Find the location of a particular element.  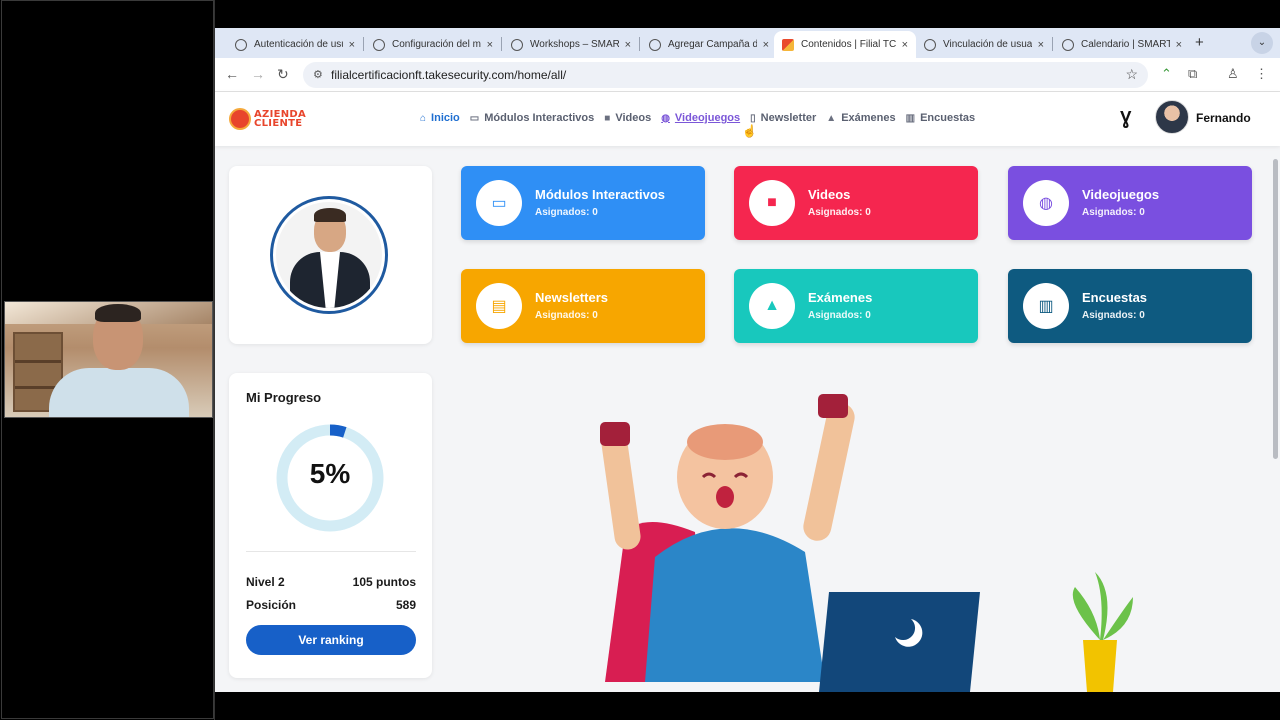

medal-icon: Ɣ is located at coordinates (1125, 118).